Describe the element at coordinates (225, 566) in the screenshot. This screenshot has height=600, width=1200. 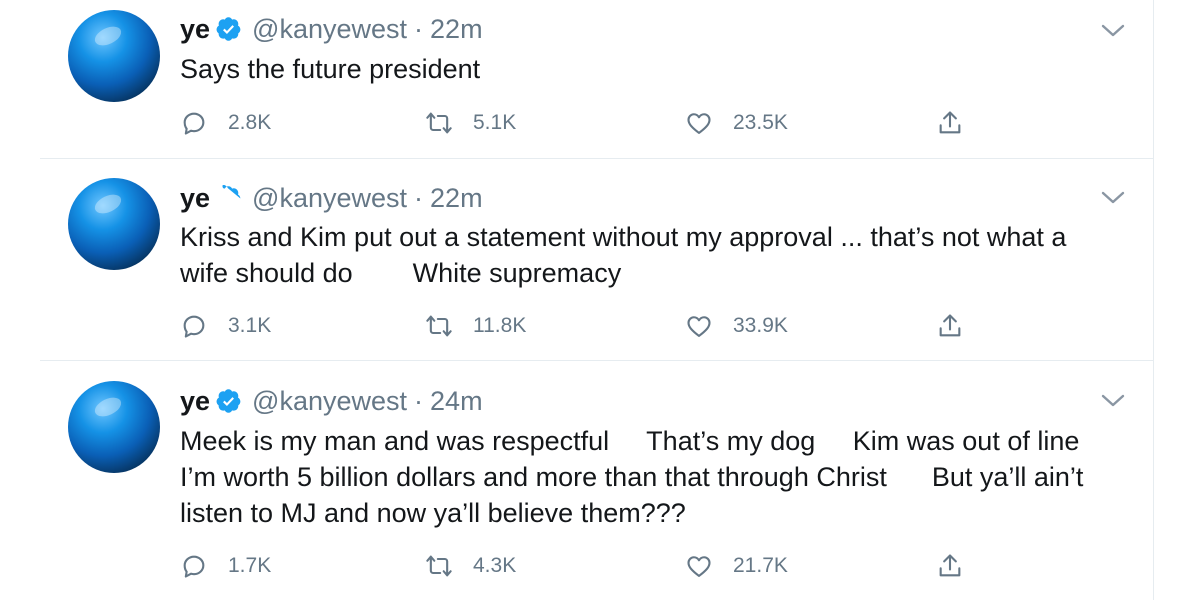
I see `reply-button: 1.7K` at that location.